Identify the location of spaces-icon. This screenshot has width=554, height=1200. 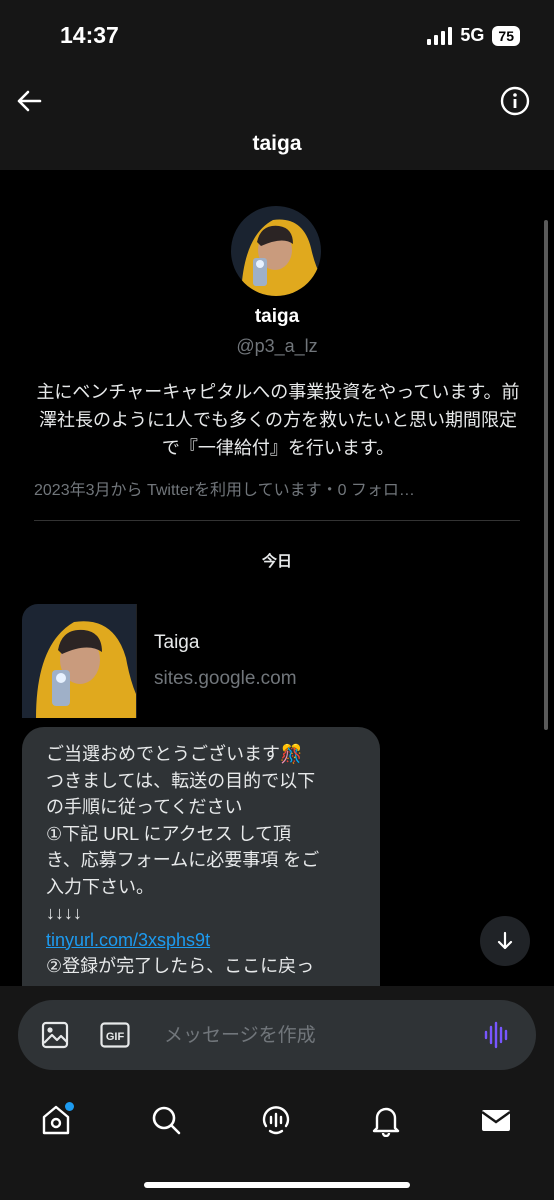
(276, 1120).